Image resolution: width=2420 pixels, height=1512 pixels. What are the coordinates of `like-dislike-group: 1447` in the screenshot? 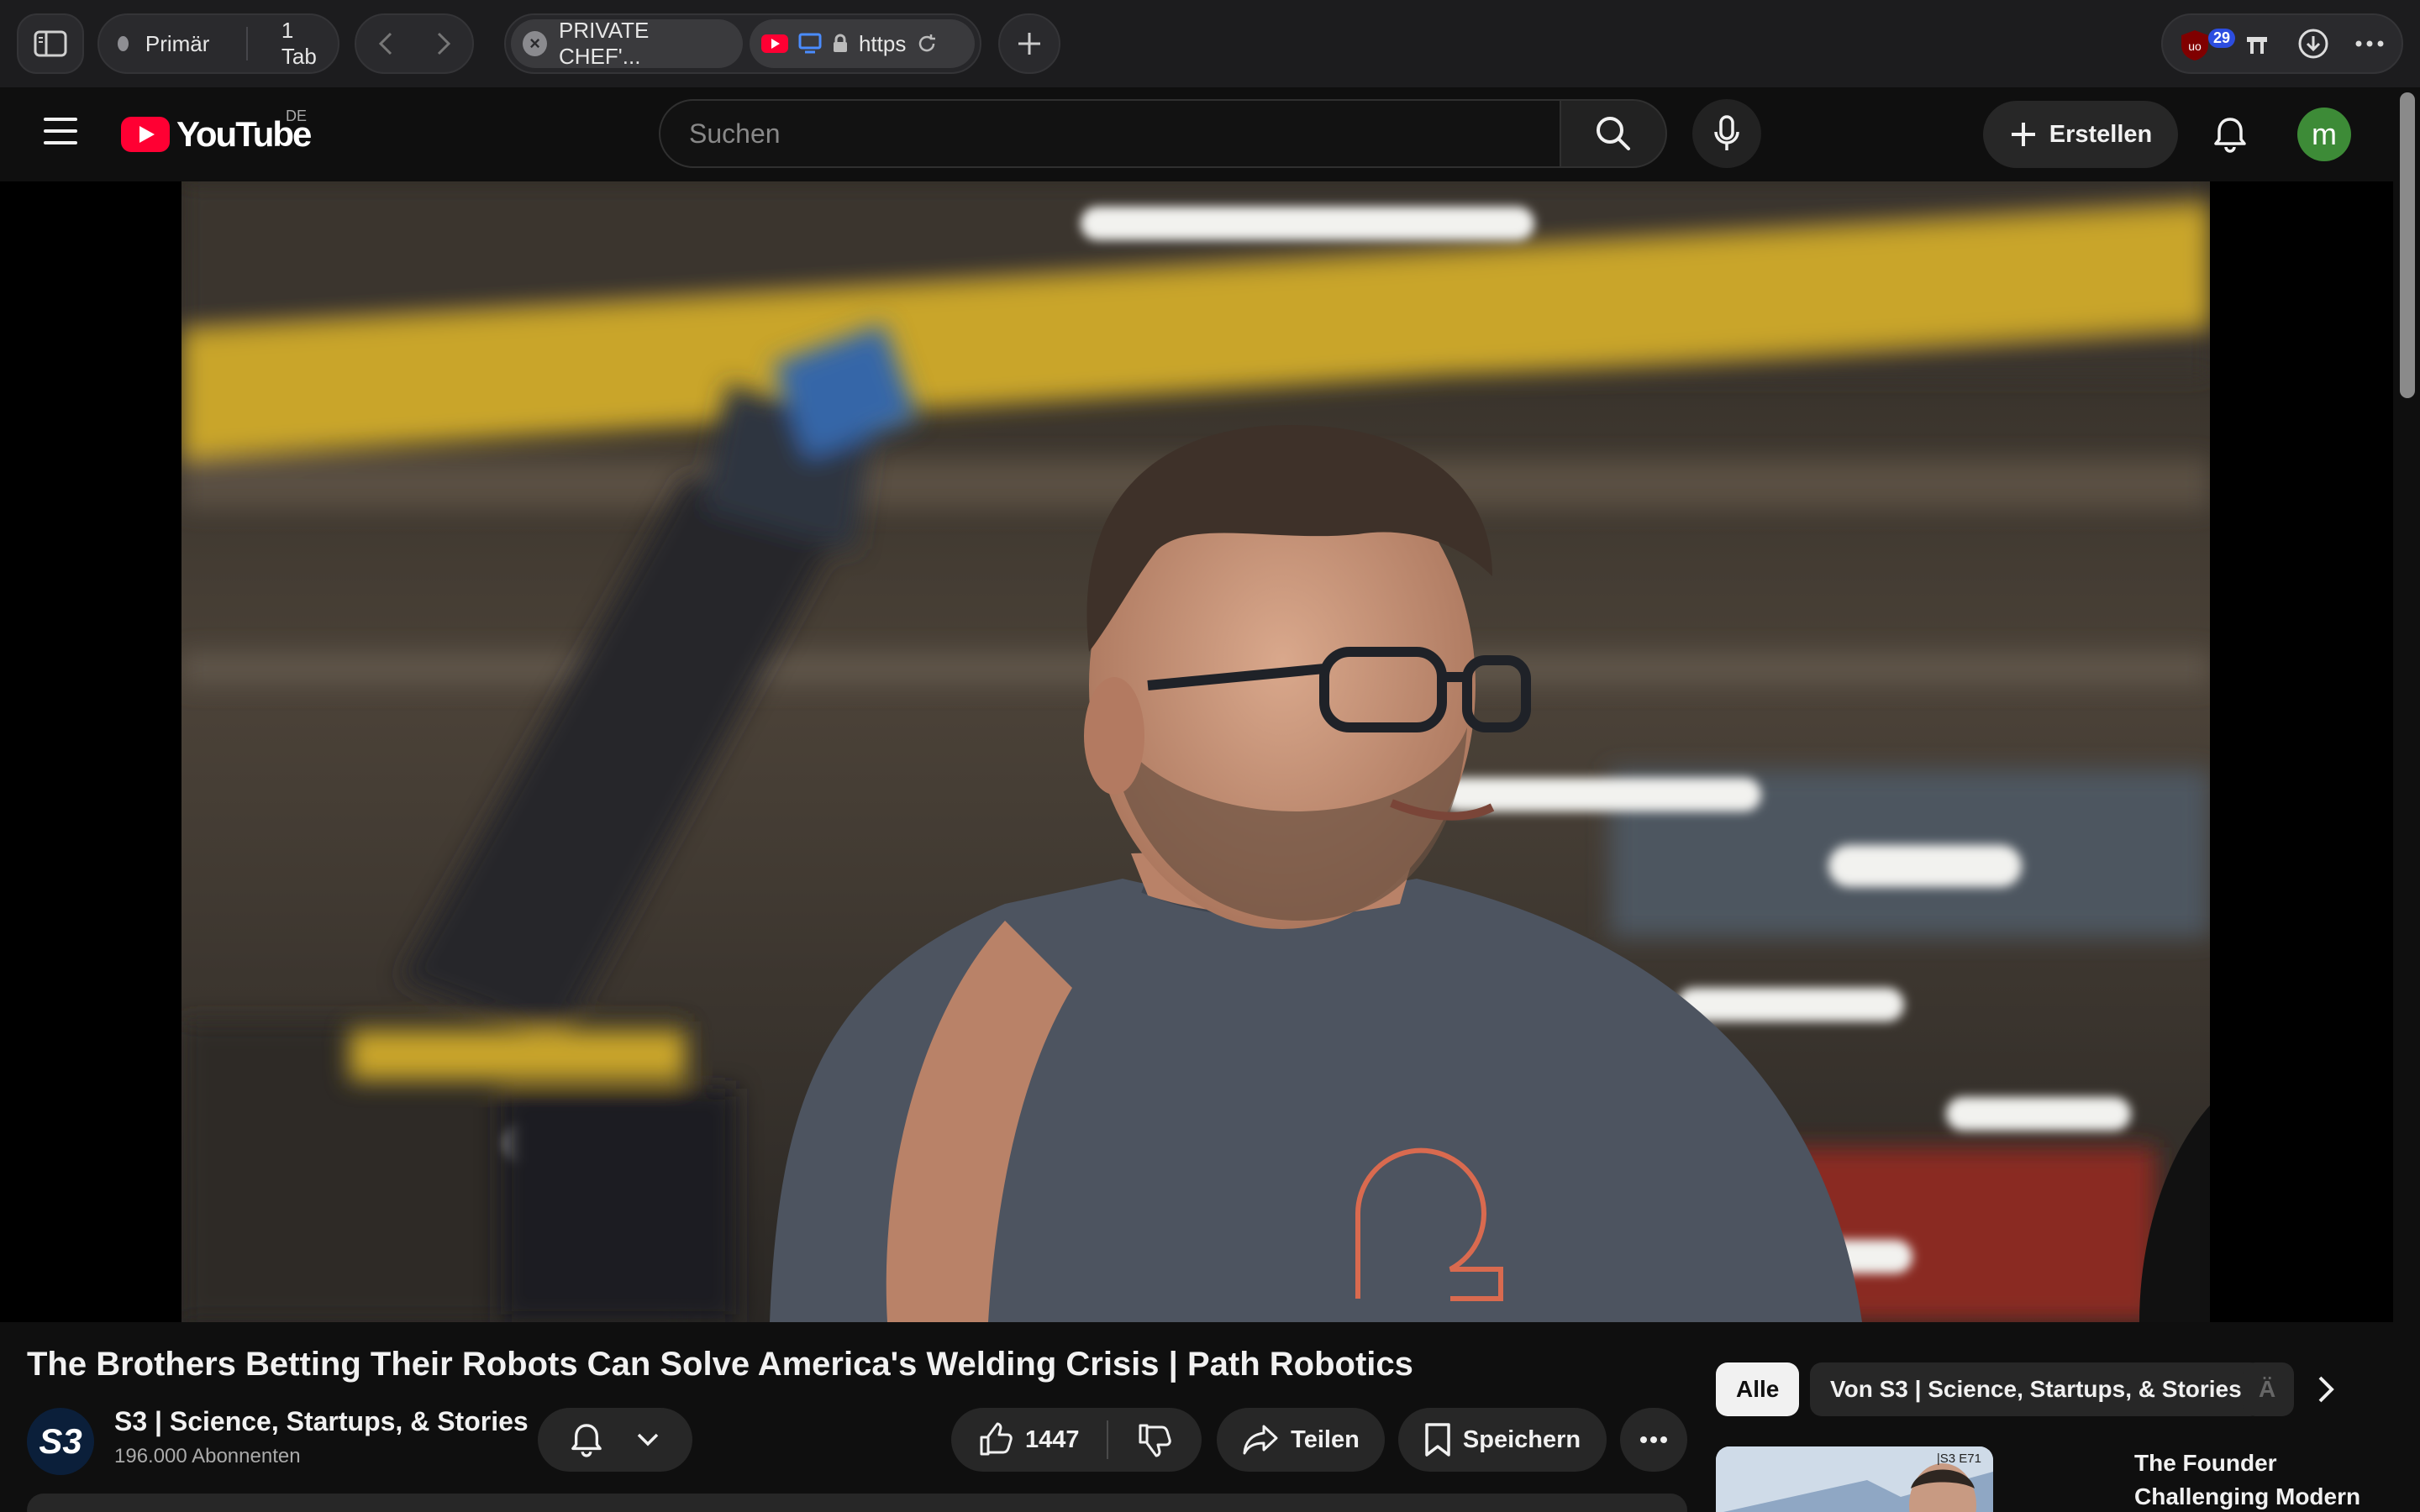 It's located at (1076, 1440).